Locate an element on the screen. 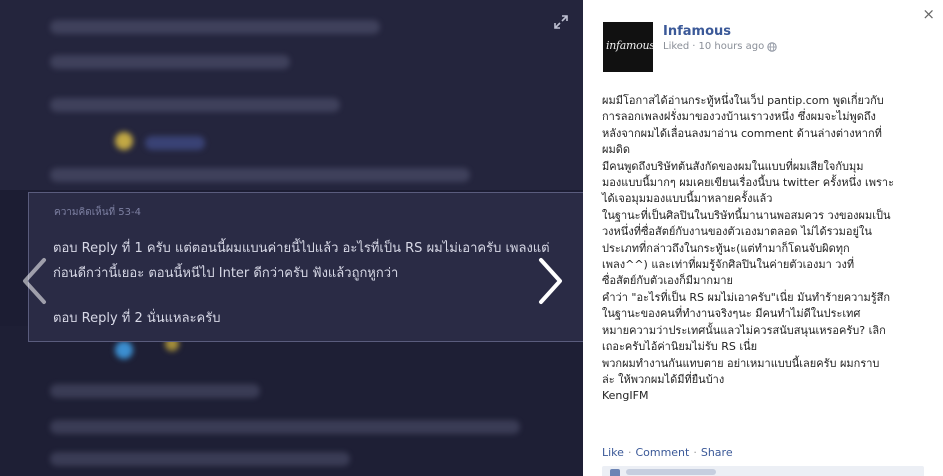  previous-photo-button is located at coordinates (35, 281).